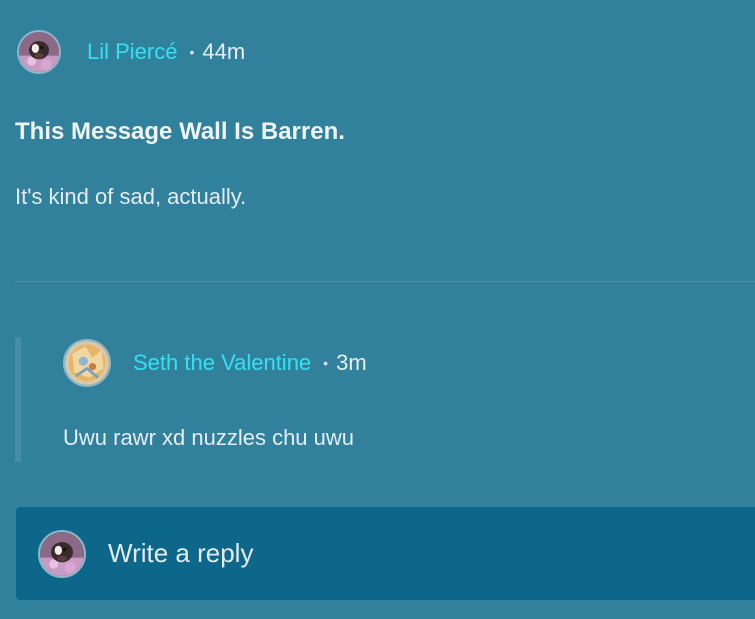 The width and height of the screenshot is (755, 619). I want to click on post-title: This Message Wall Is Barren., so click(180, 131).